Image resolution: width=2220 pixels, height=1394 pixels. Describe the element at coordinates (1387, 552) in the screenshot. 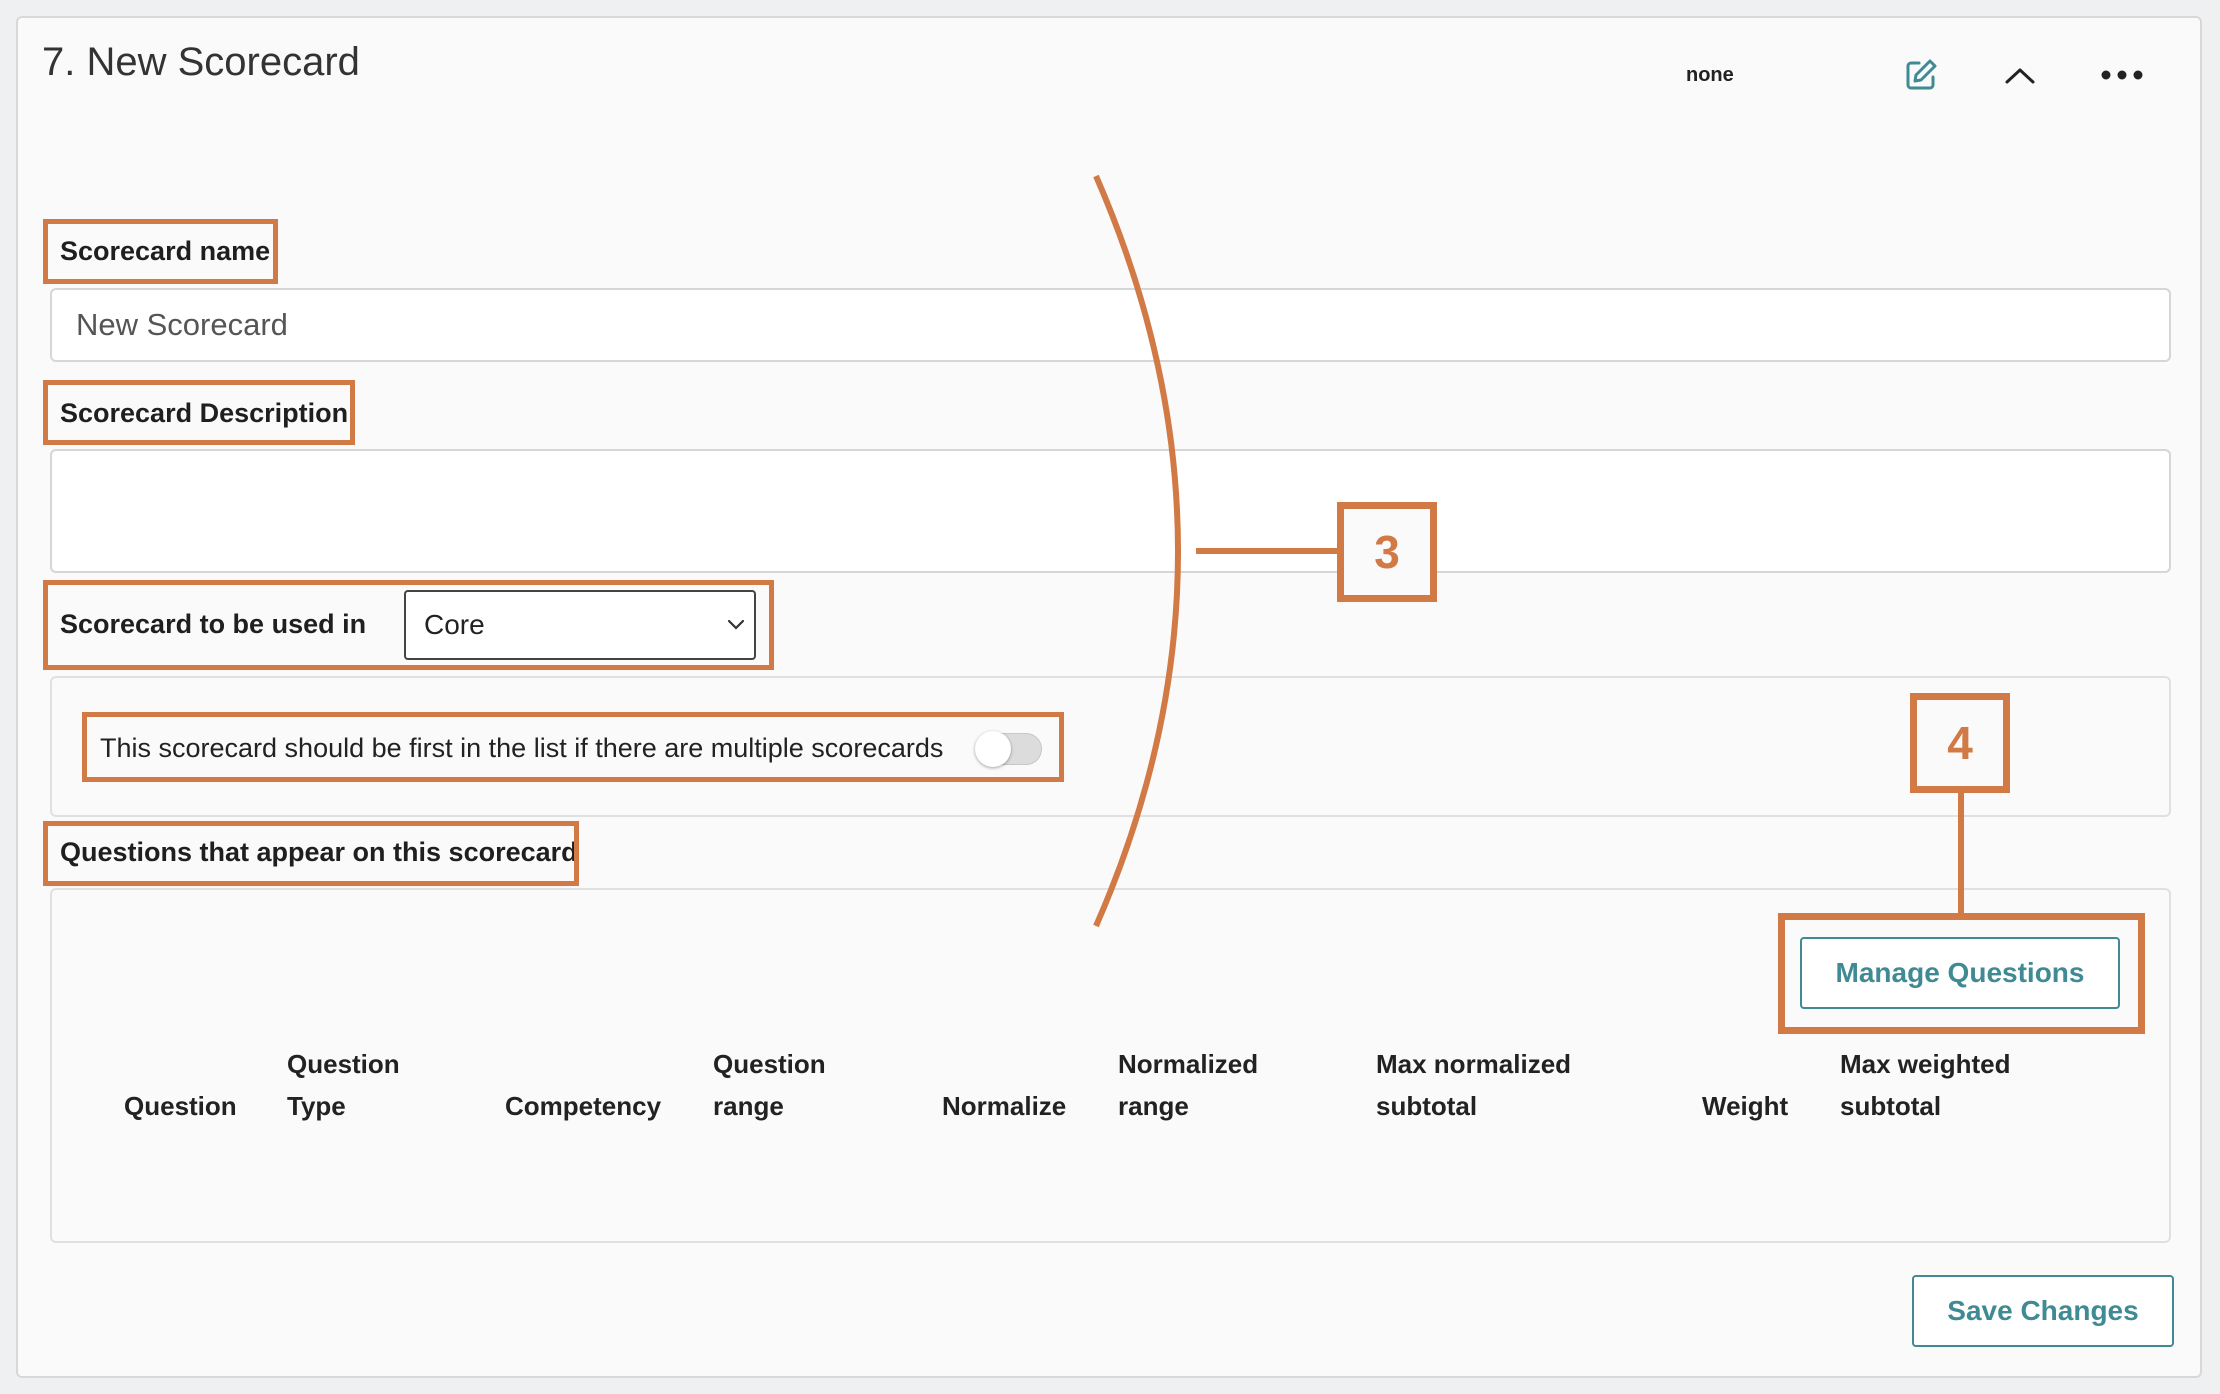

I see `annotation-callout-3: 3` at that location.